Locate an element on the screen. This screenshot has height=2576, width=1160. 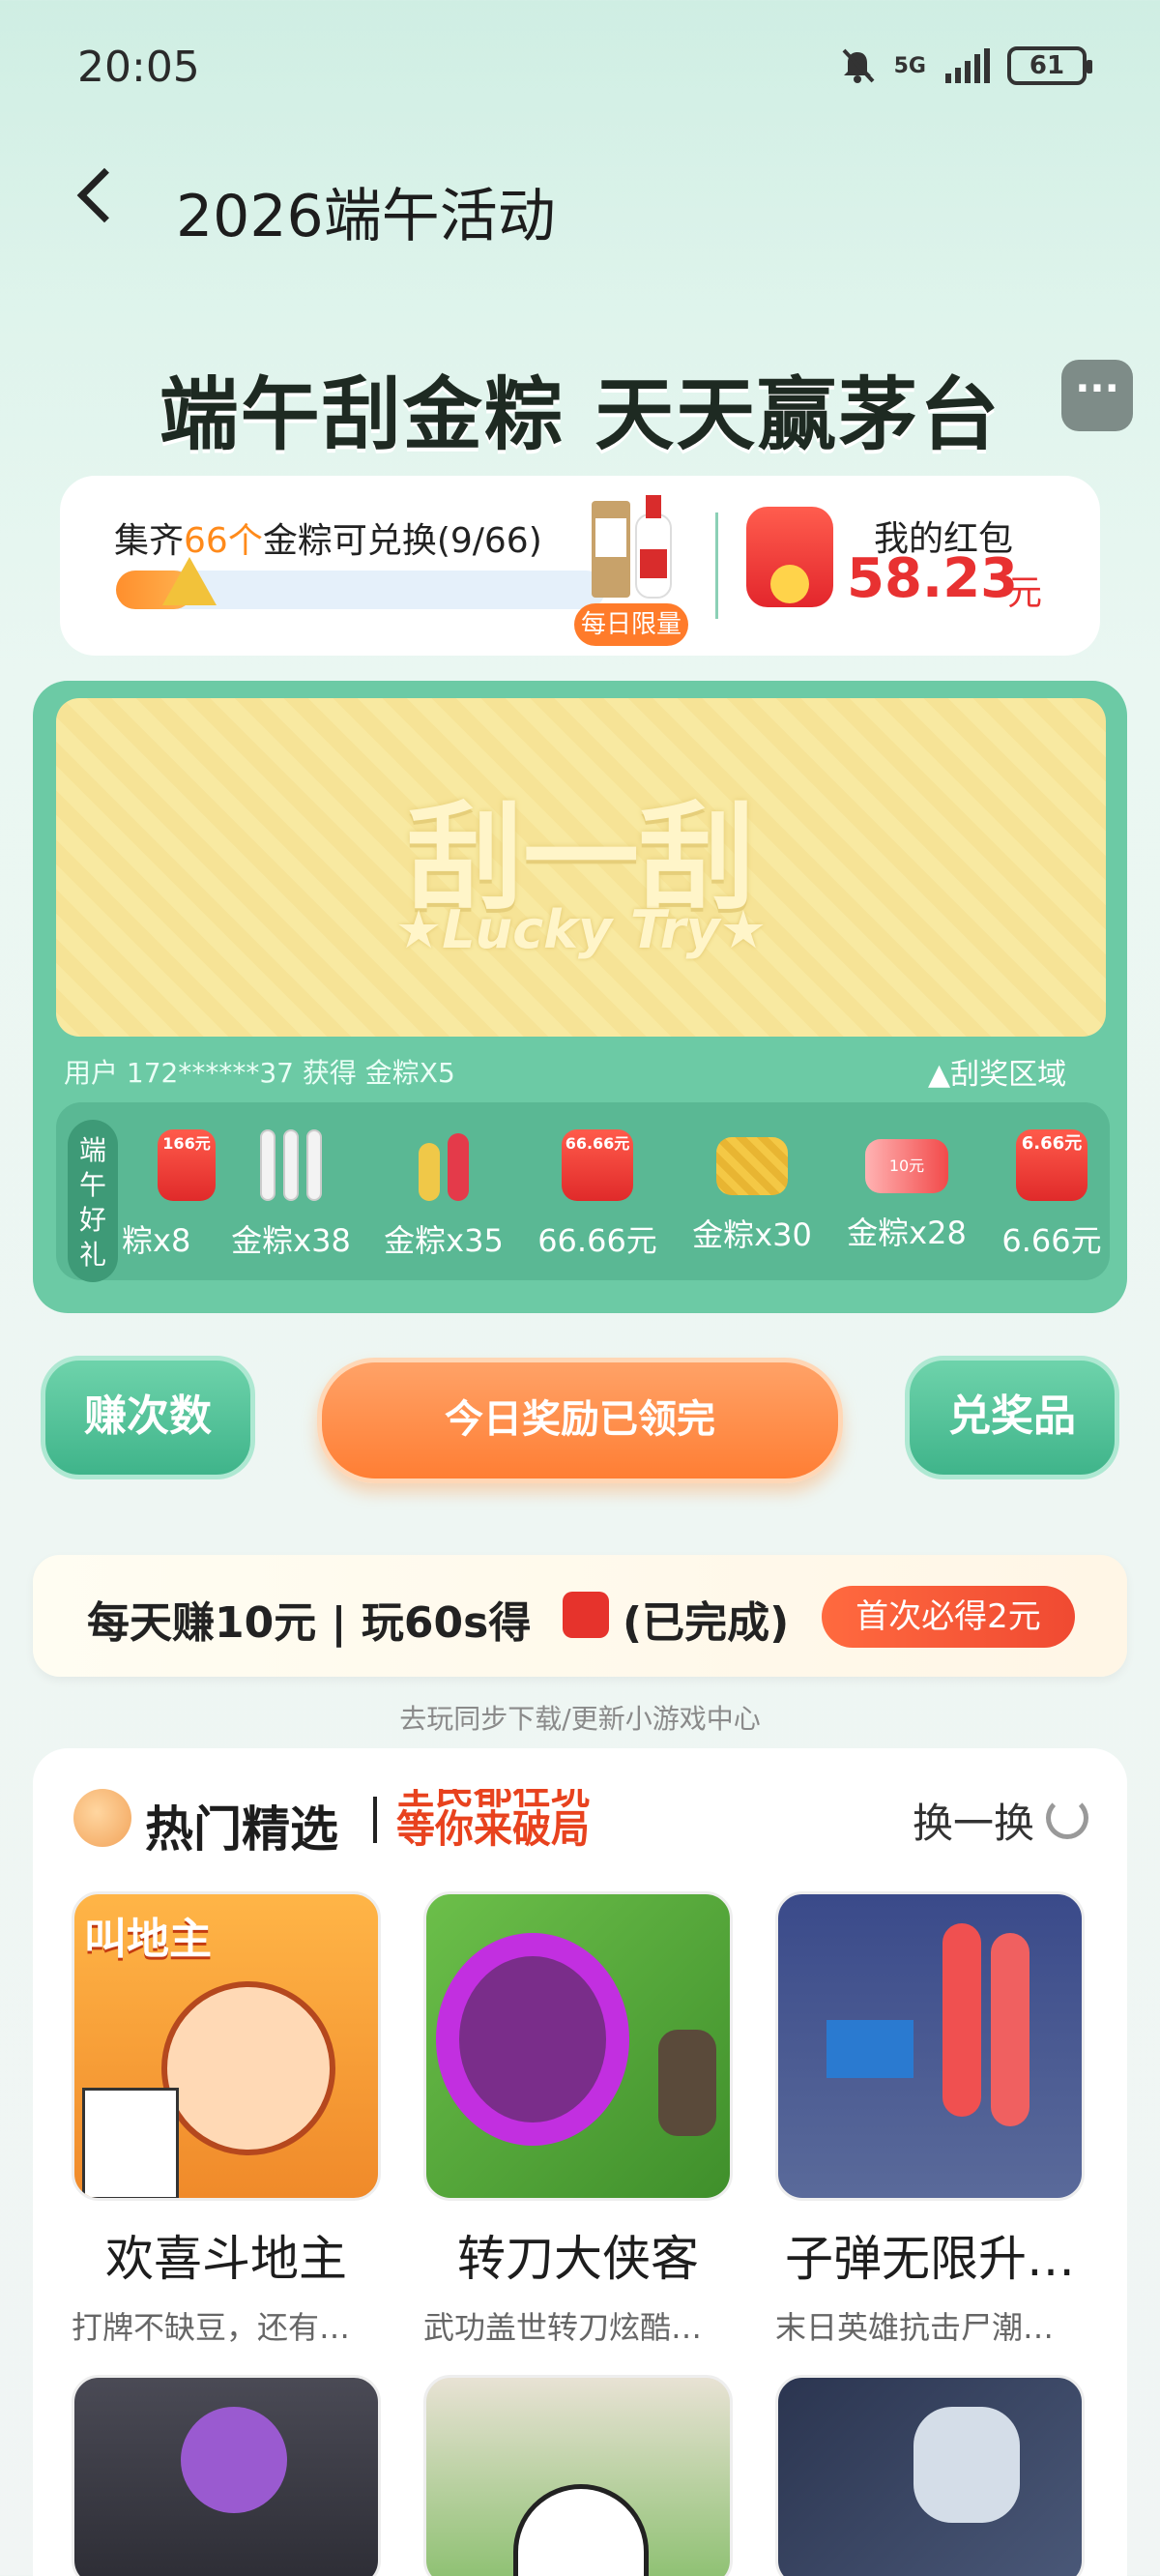
refresh-icon is located at coordinates (1067, 1818).